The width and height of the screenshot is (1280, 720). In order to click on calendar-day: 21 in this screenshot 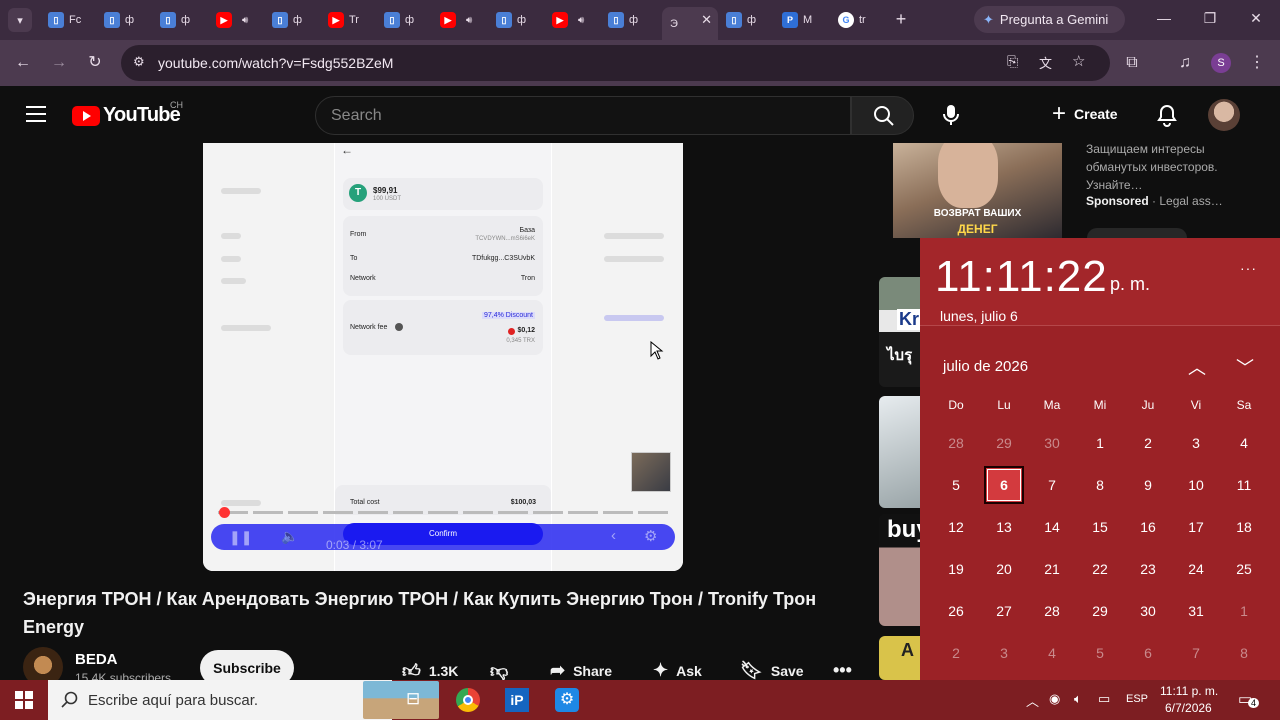, I will do `click(1052, 569)`.